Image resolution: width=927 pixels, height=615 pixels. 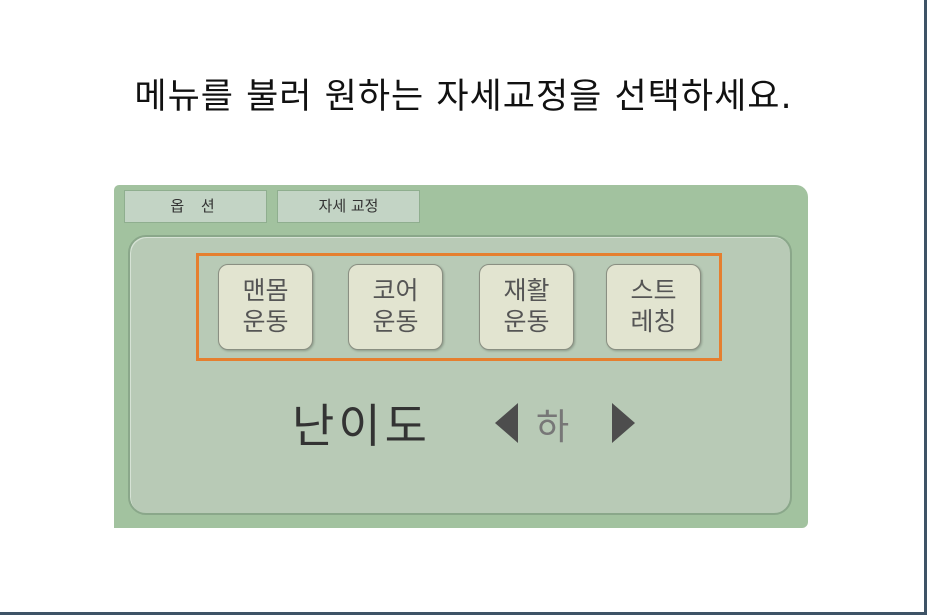 What do you see at coordinates (526, 290) in the screenshot?
I see `button-label-line1: 재활` at bounding box center [526, 290].